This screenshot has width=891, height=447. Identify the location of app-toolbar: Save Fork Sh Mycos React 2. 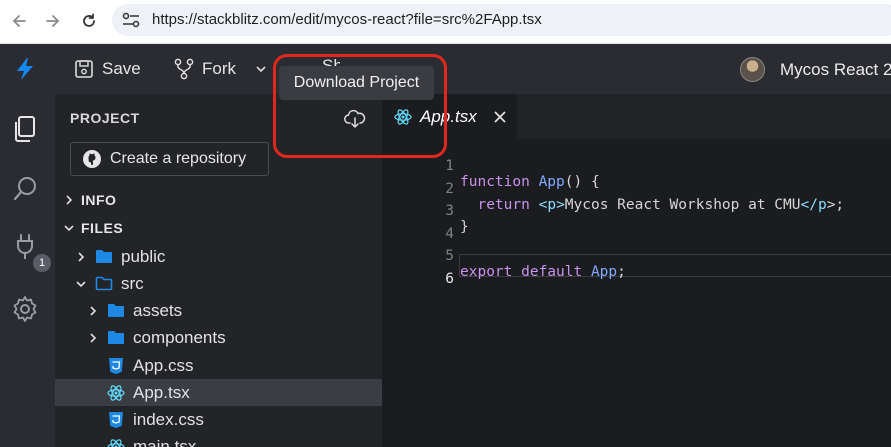
(445, 69).